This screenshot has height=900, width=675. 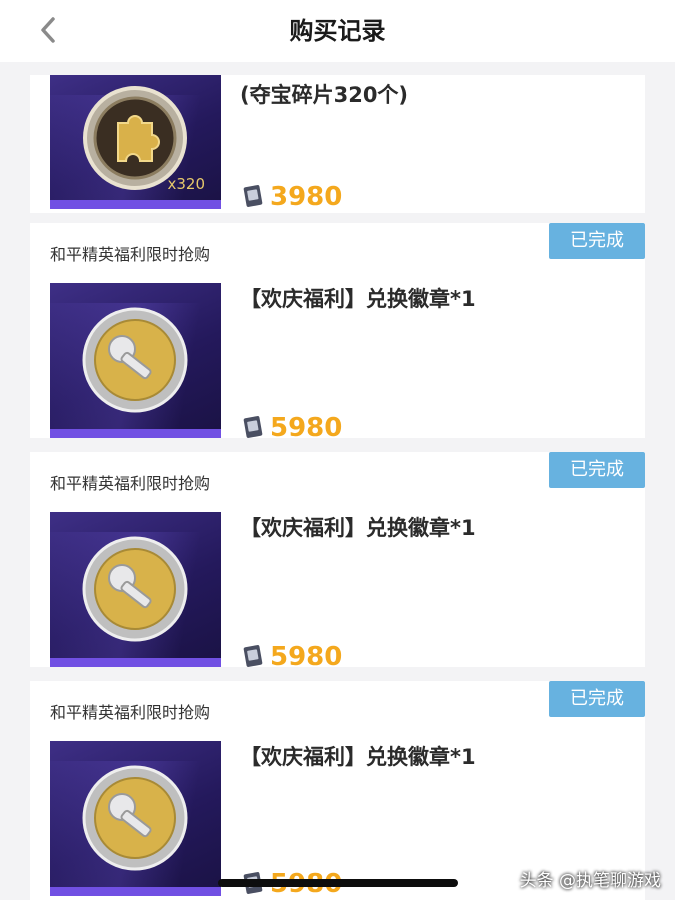 I want to click on price: 3980, so click(x=292, y=197).